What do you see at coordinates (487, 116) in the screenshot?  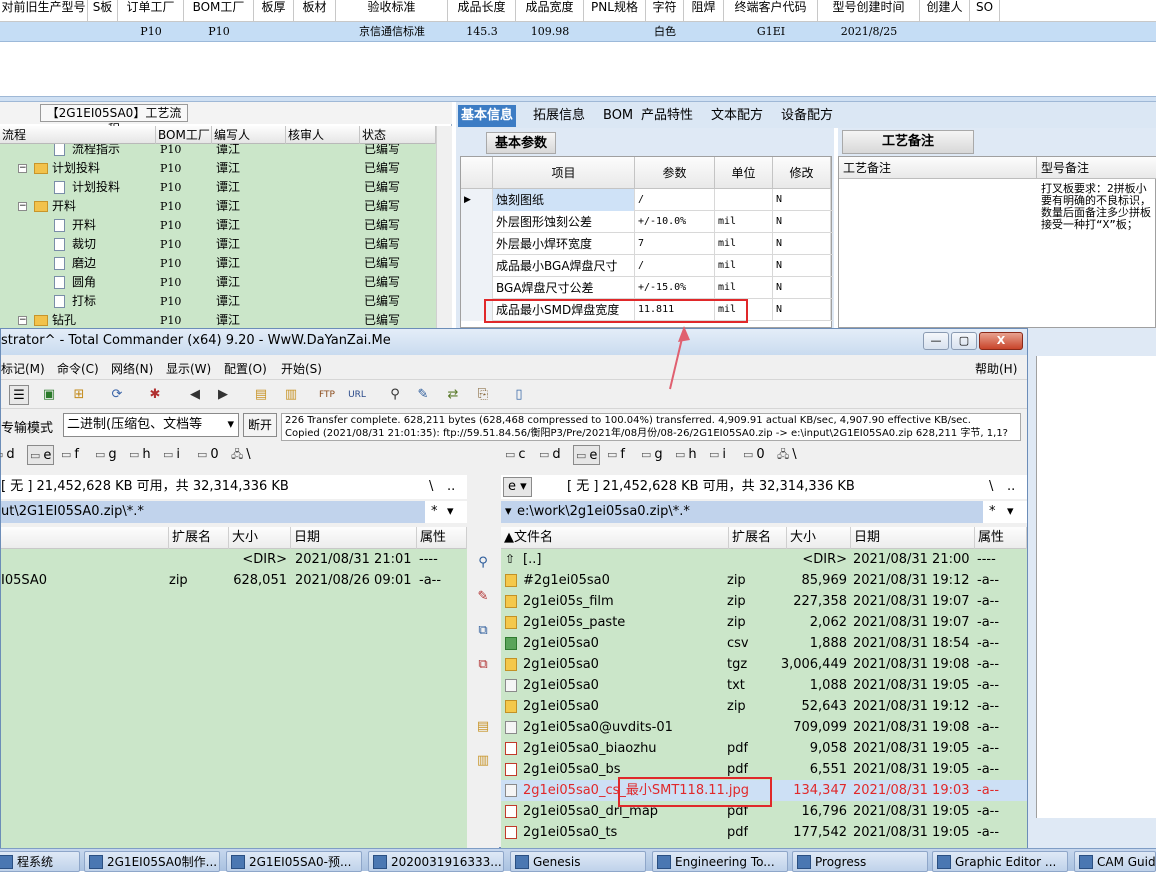 I see `tab-basic-info: 基本信息` at bounding box center [487, 116].